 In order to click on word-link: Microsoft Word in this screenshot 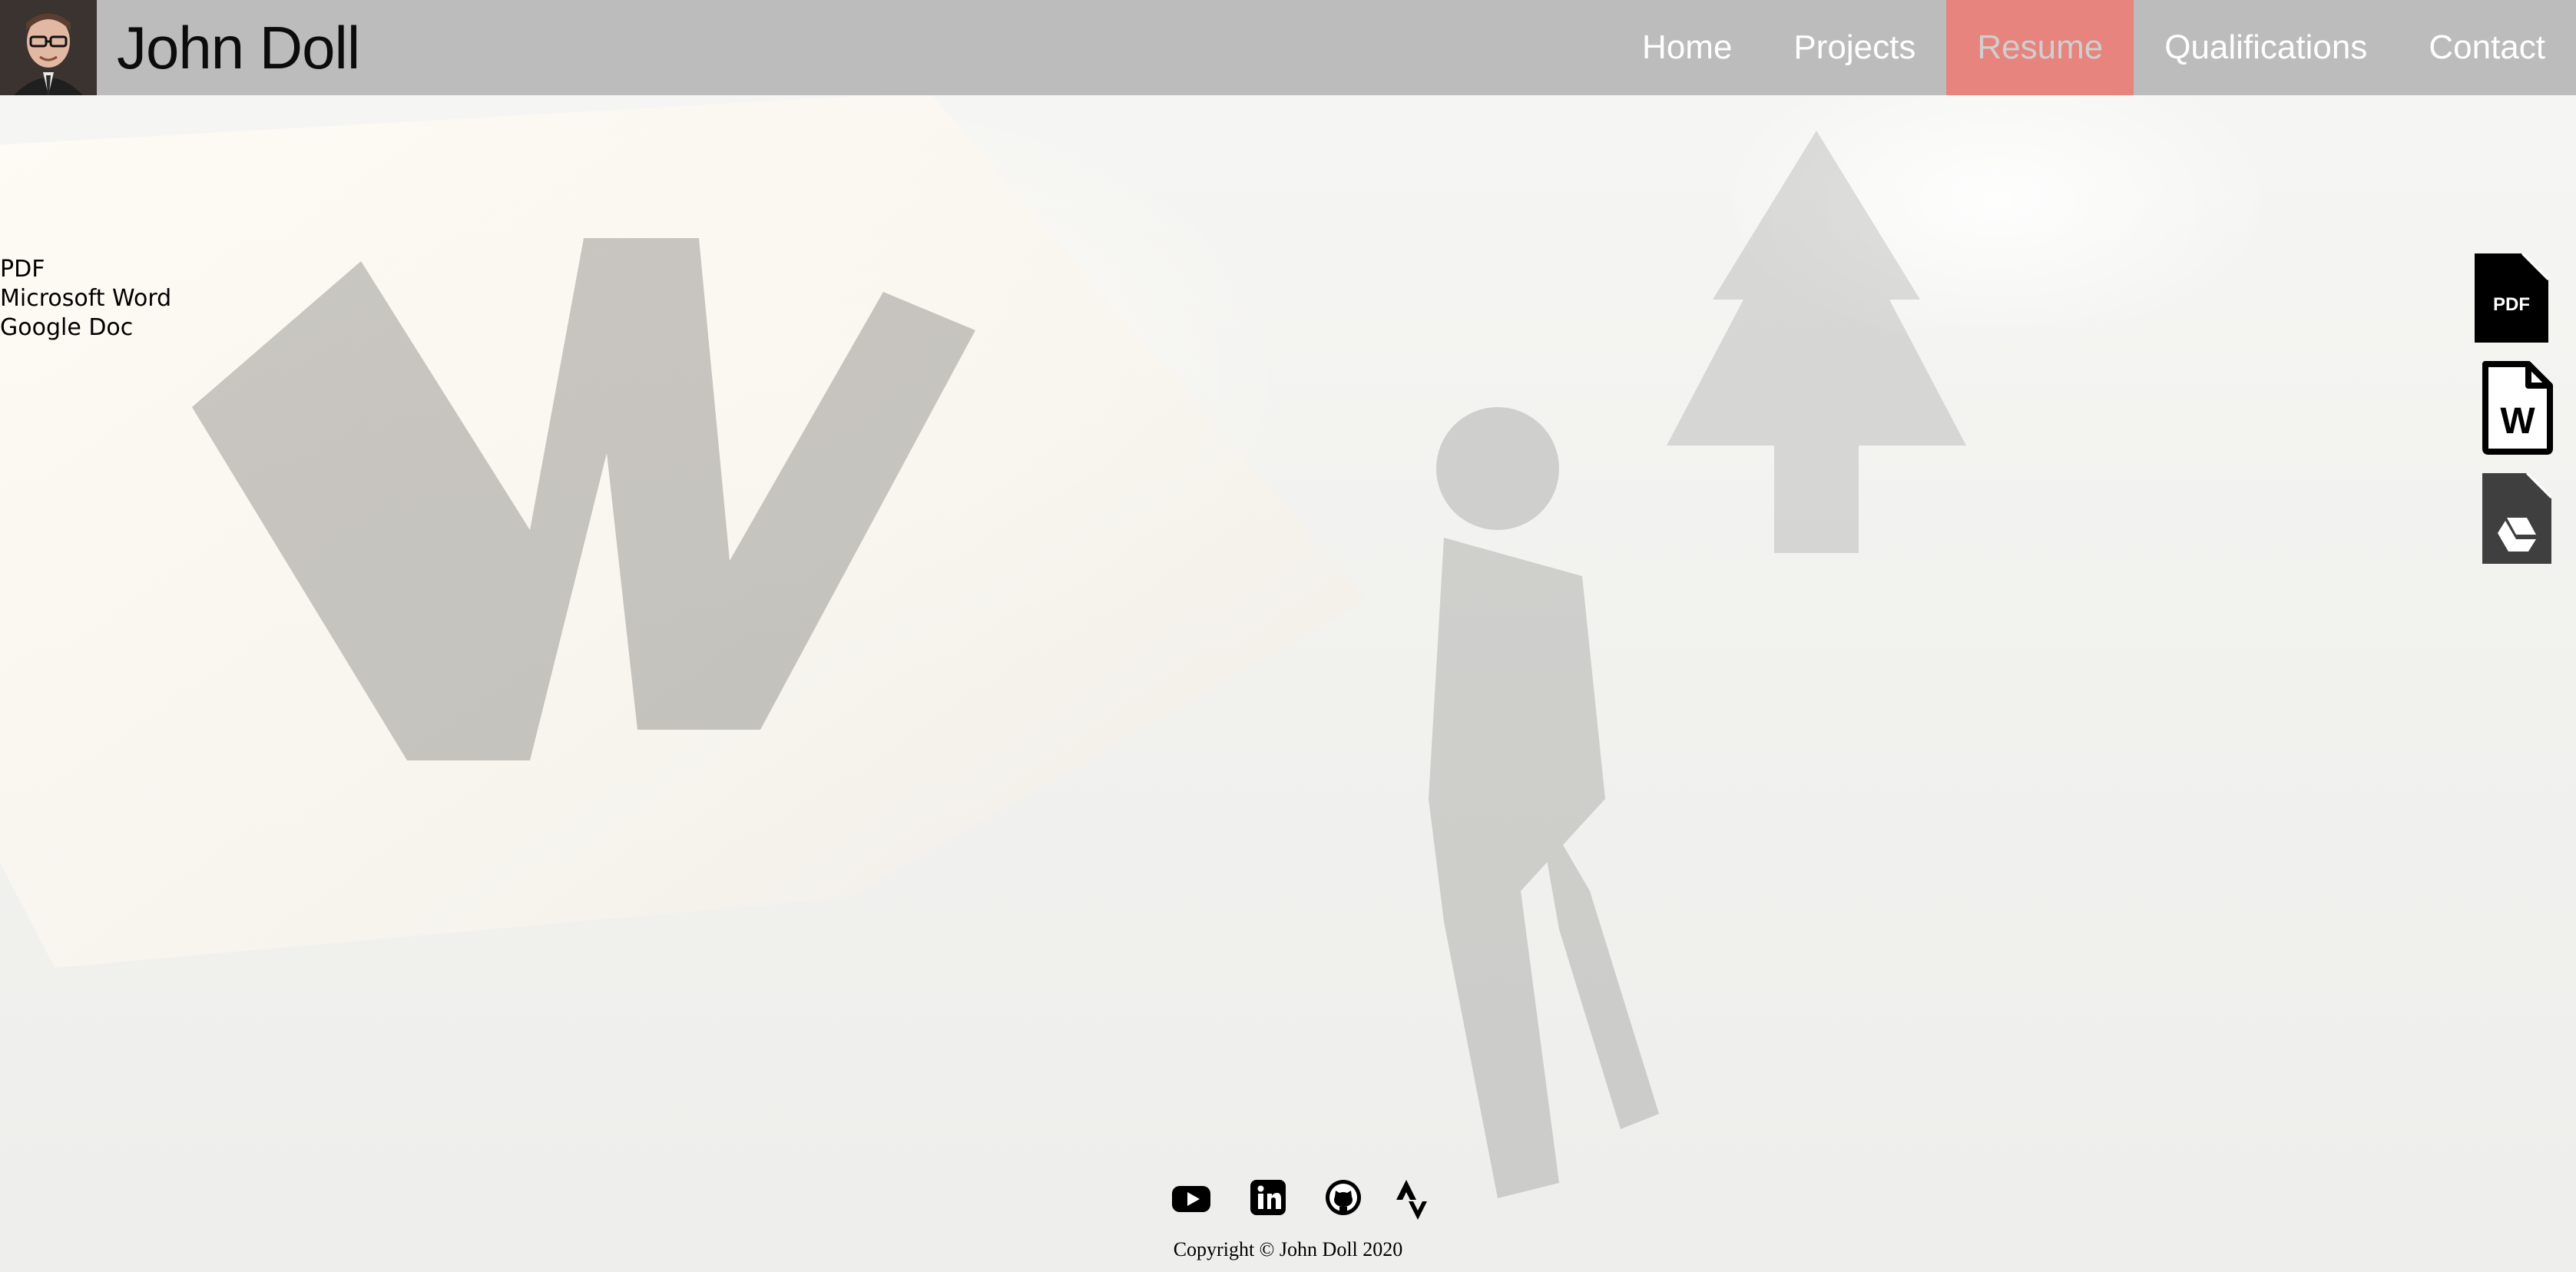, I will do `click(85, 298)`.